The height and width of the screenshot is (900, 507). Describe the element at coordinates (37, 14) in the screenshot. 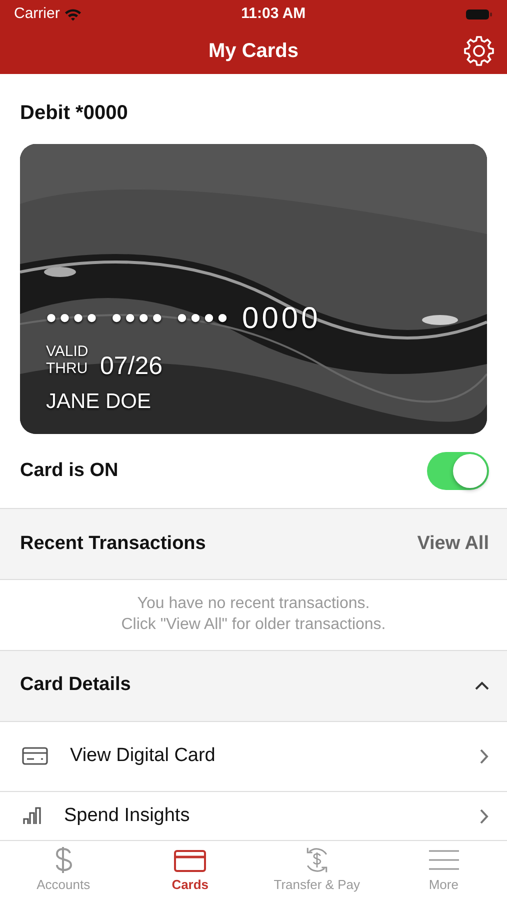

I see `carrier-label: Carrier` at that location.